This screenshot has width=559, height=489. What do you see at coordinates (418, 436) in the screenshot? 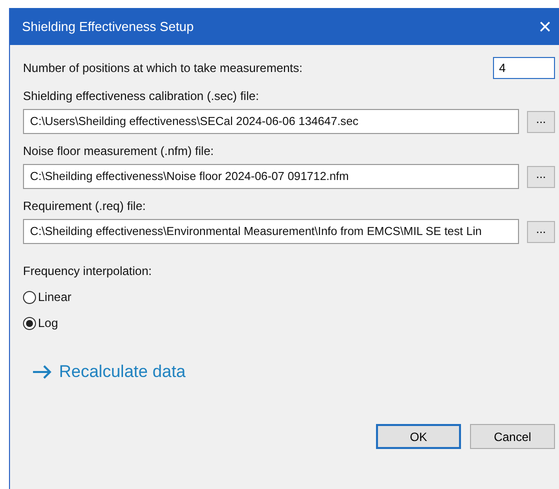
I see `ok-button: OK` at bounding box center [418, 436].